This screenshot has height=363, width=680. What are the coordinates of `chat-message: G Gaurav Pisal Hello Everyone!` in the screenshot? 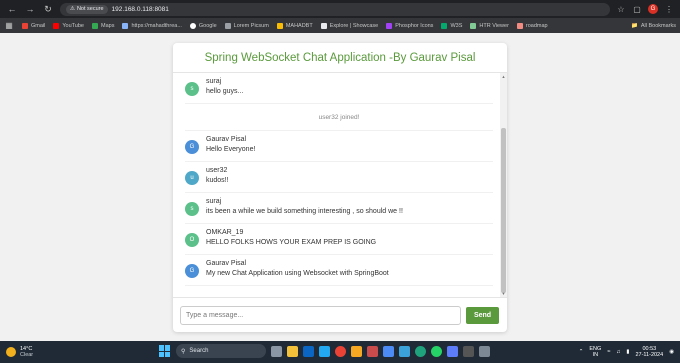 It's located at (339, 146).